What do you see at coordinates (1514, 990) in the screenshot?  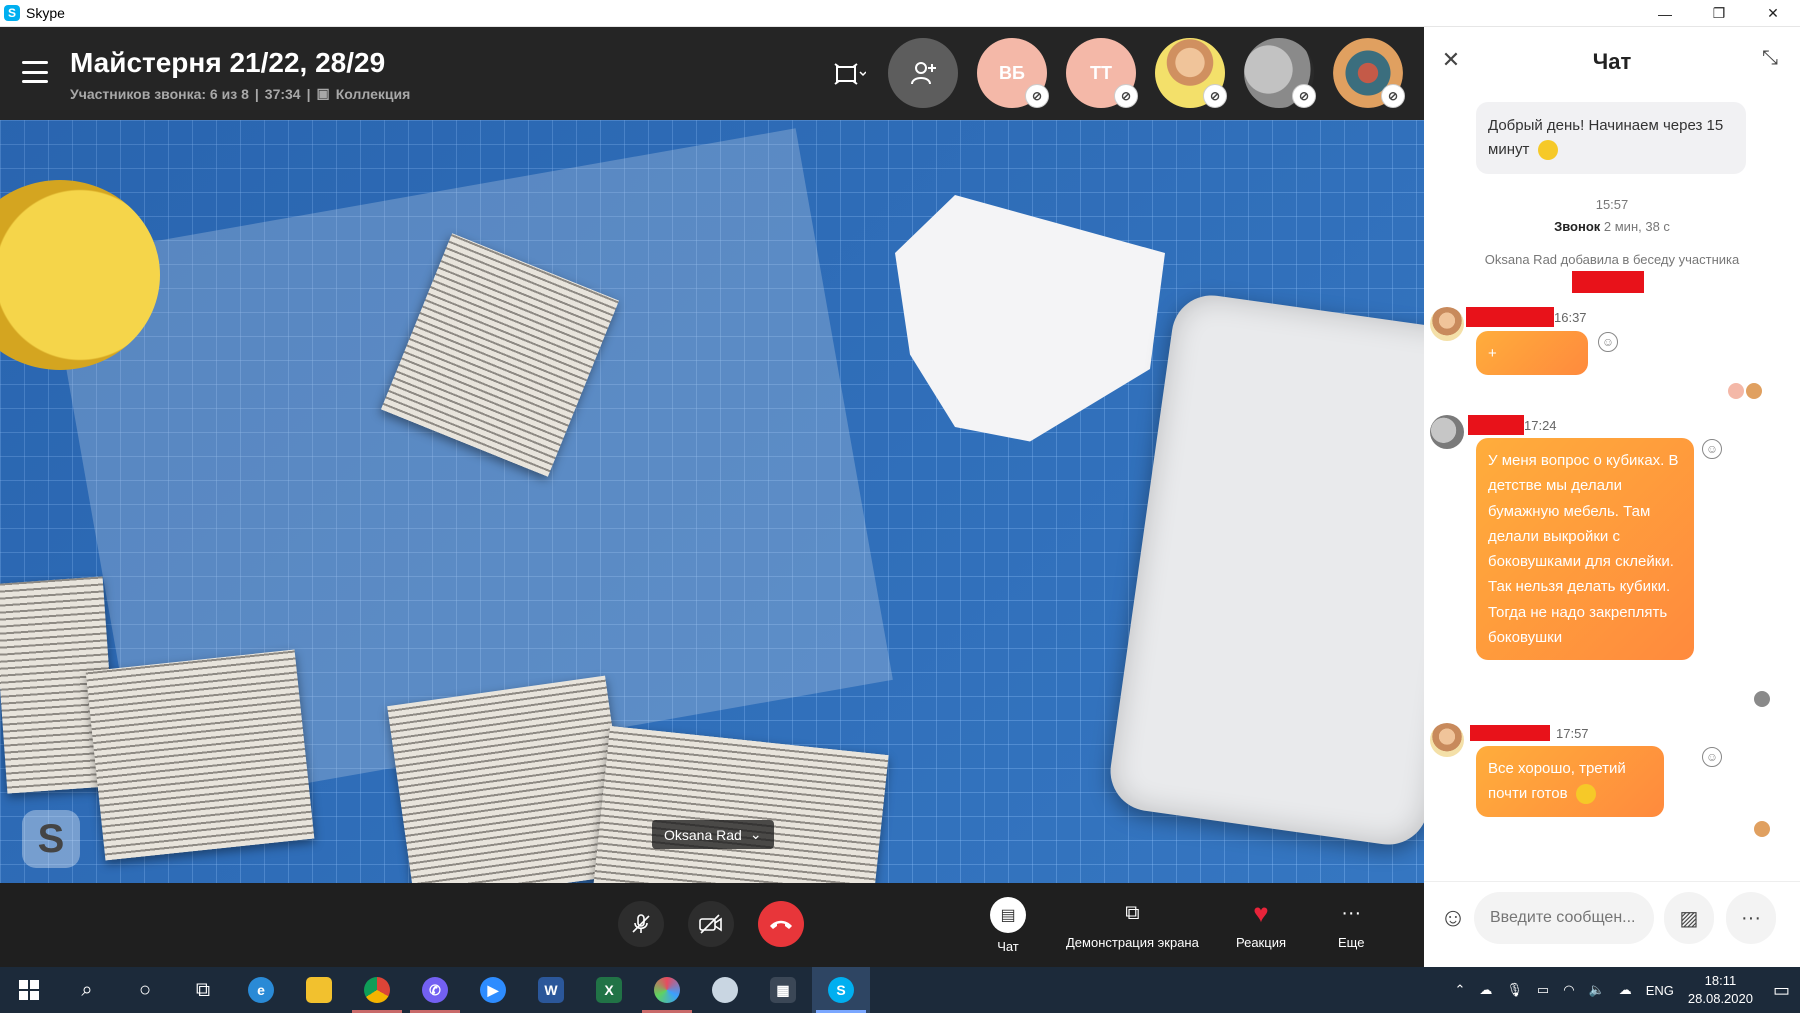 I see `microphone-icon: 🎙` at bounding box center [1514, 990].